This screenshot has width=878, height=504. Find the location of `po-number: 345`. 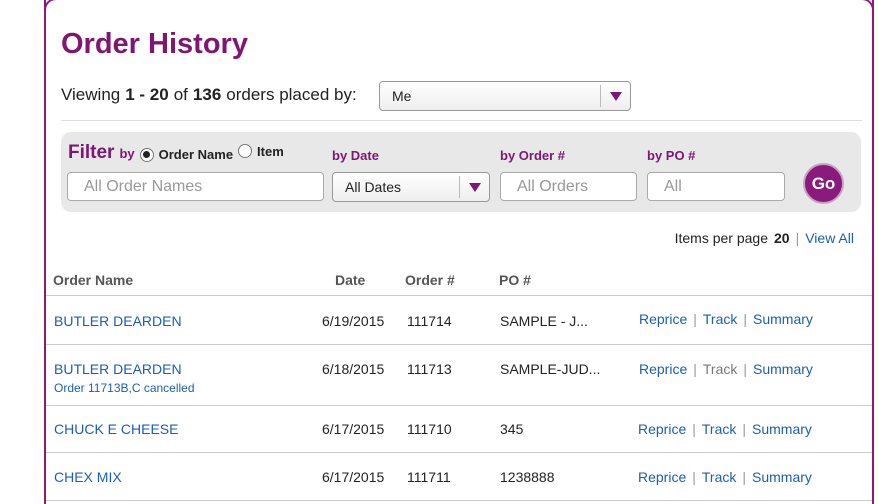

po-number: 345 is located at coordinates (512, 429).